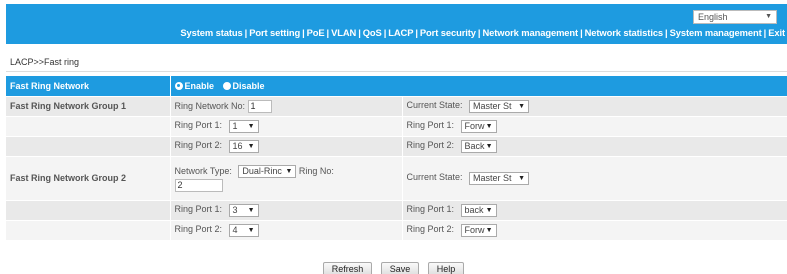 This screenshot has width=787, height=274. I want to click on ring-port2-value: 16, so click(237, 145).